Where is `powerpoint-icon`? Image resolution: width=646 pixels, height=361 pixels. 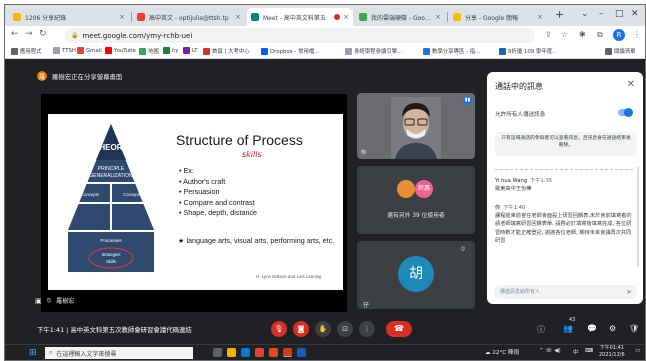
powerpoint-icon is located at coordinates (273, 352).